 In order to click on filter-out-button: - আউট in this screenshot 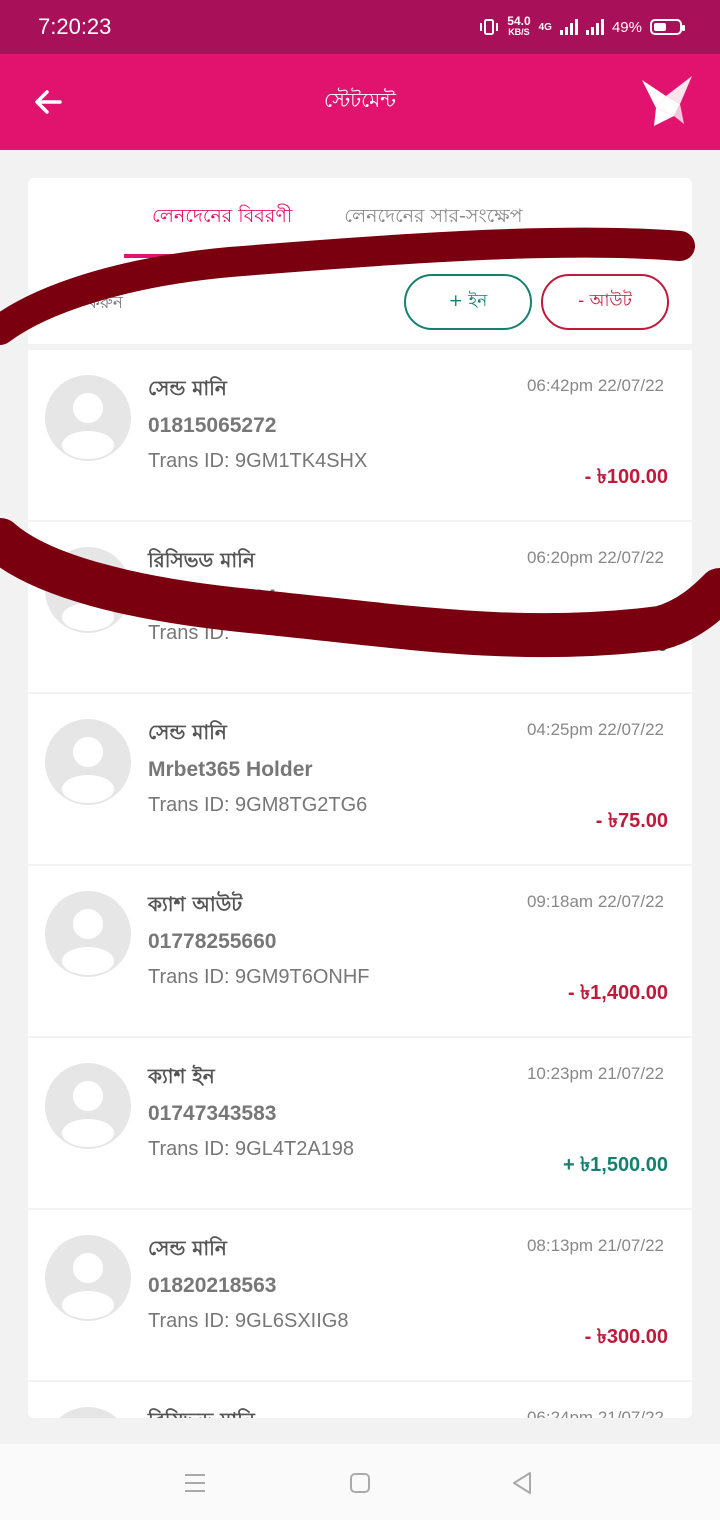, I will do `click(605, 302)`.